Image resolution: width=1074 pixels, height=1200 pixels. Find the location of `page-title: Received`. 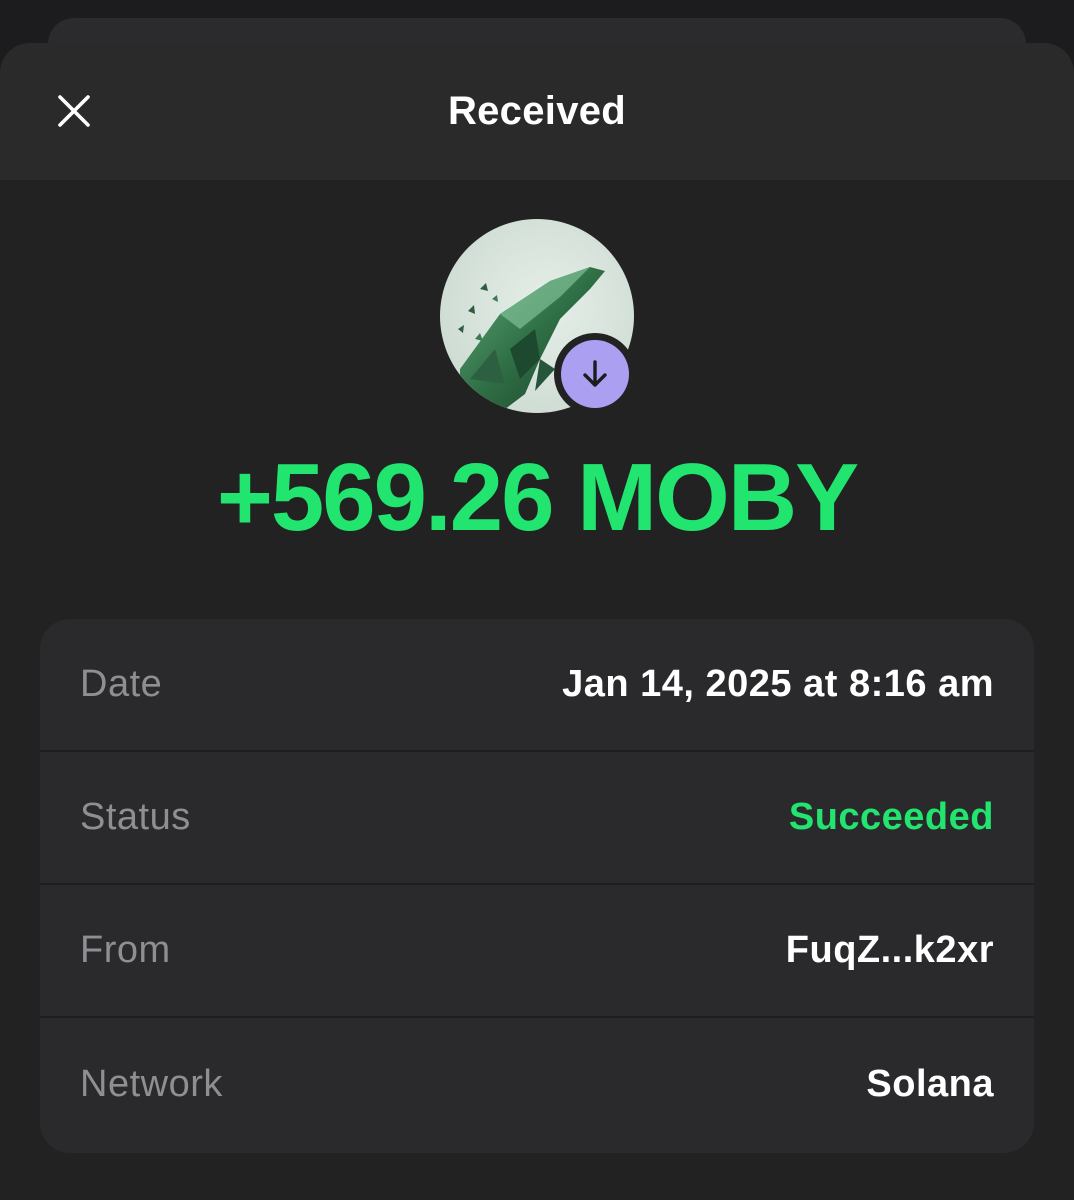

page-title: Received is located at coordinates (537, 111).